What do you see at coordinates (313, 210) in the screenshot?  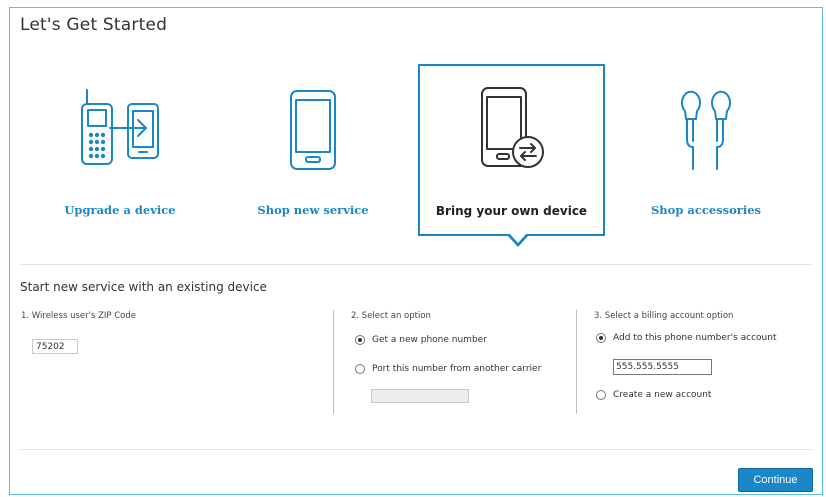 I see `option-label: Shop new service` at bounding box center [313, 210].